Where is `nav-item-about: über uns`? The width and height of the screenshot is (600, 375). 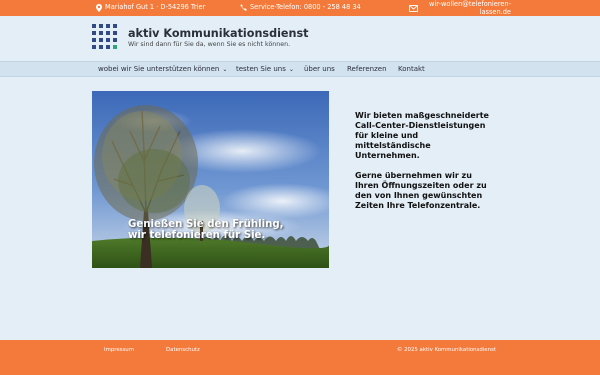 nav-item-about: über uns is located at coordinates (319, 69).